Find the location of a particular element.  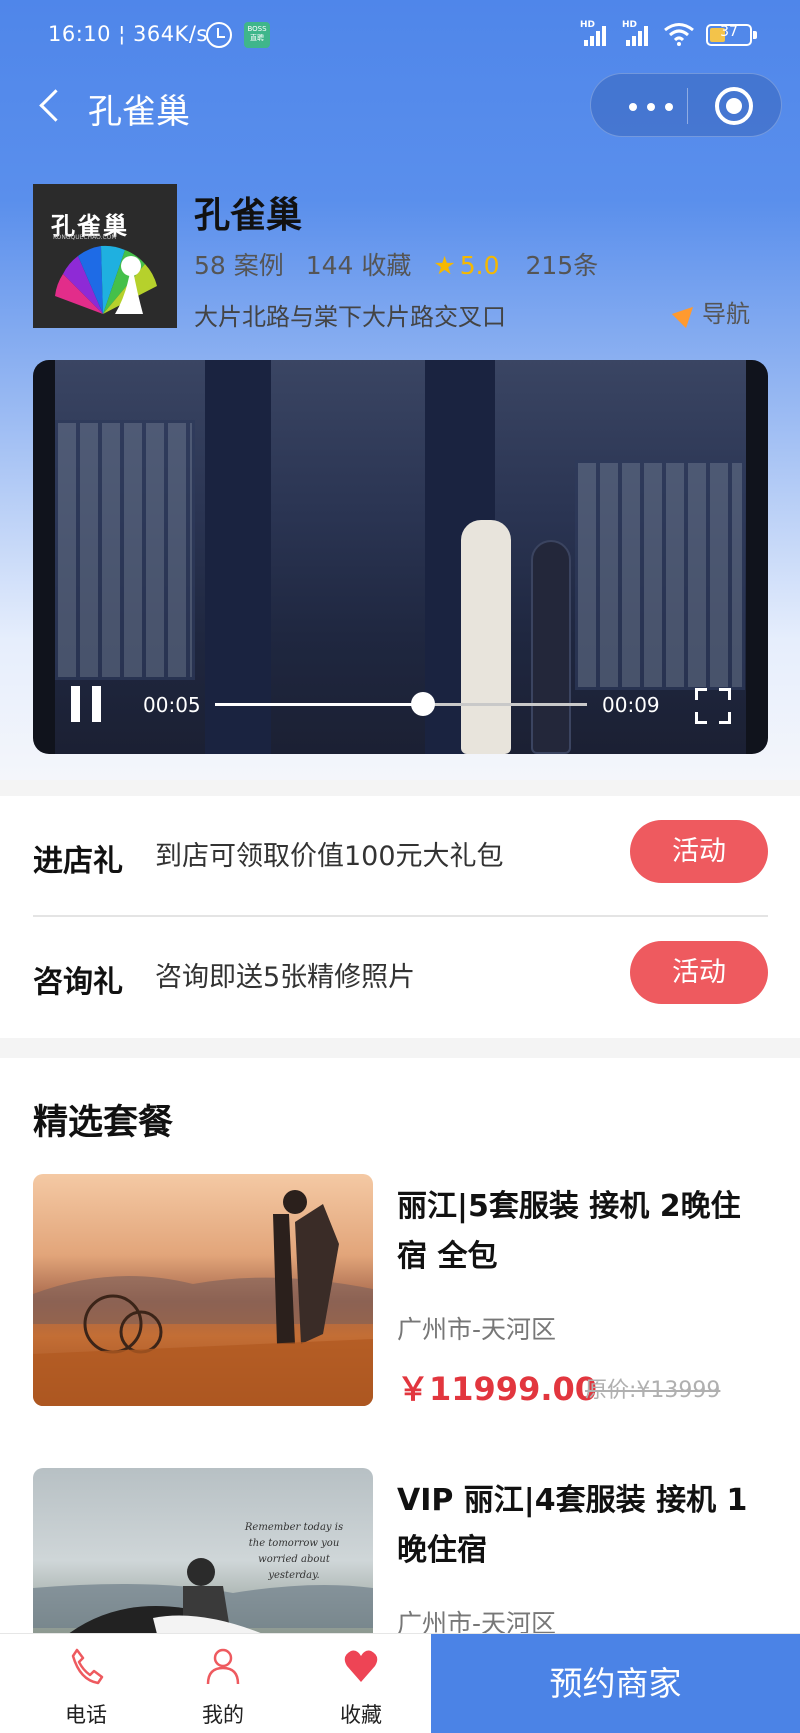

package-name: 丽江|5套服装 接机 2晚住宿 全包 is located at coordinates (569, 1231).